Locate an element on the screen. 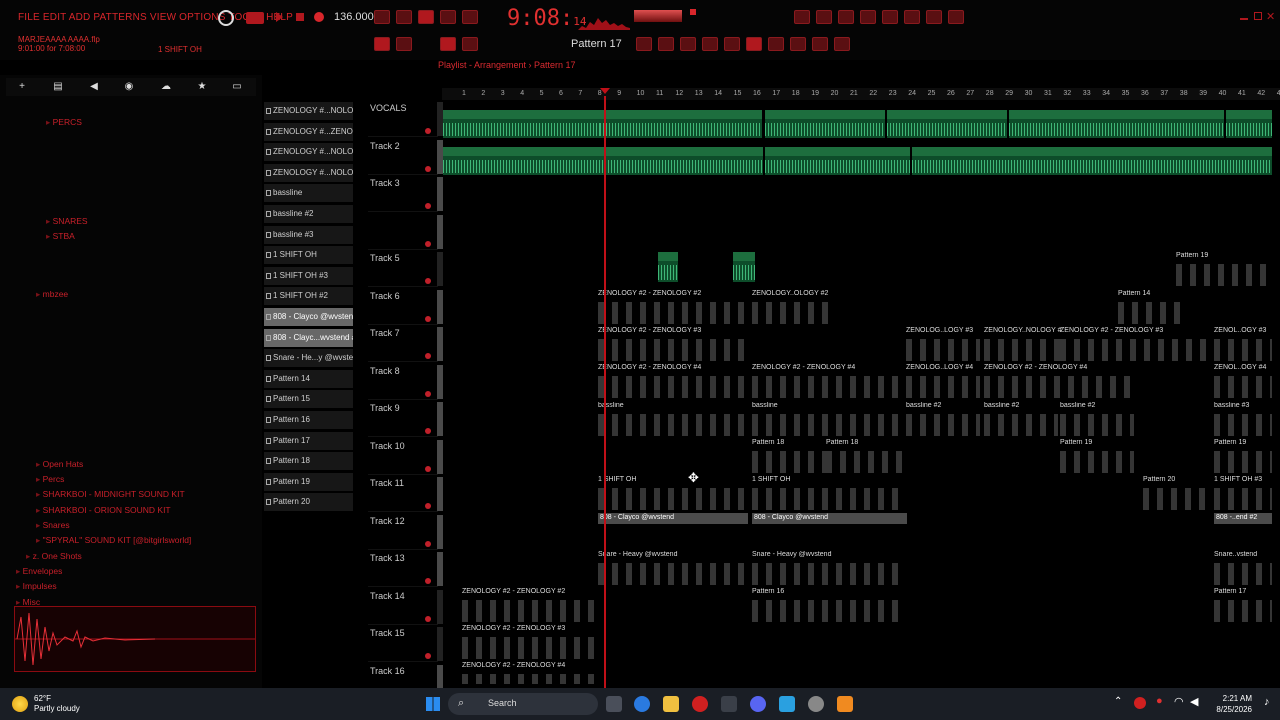  folder-icon: ▭ is located at coordinates (237, 87).